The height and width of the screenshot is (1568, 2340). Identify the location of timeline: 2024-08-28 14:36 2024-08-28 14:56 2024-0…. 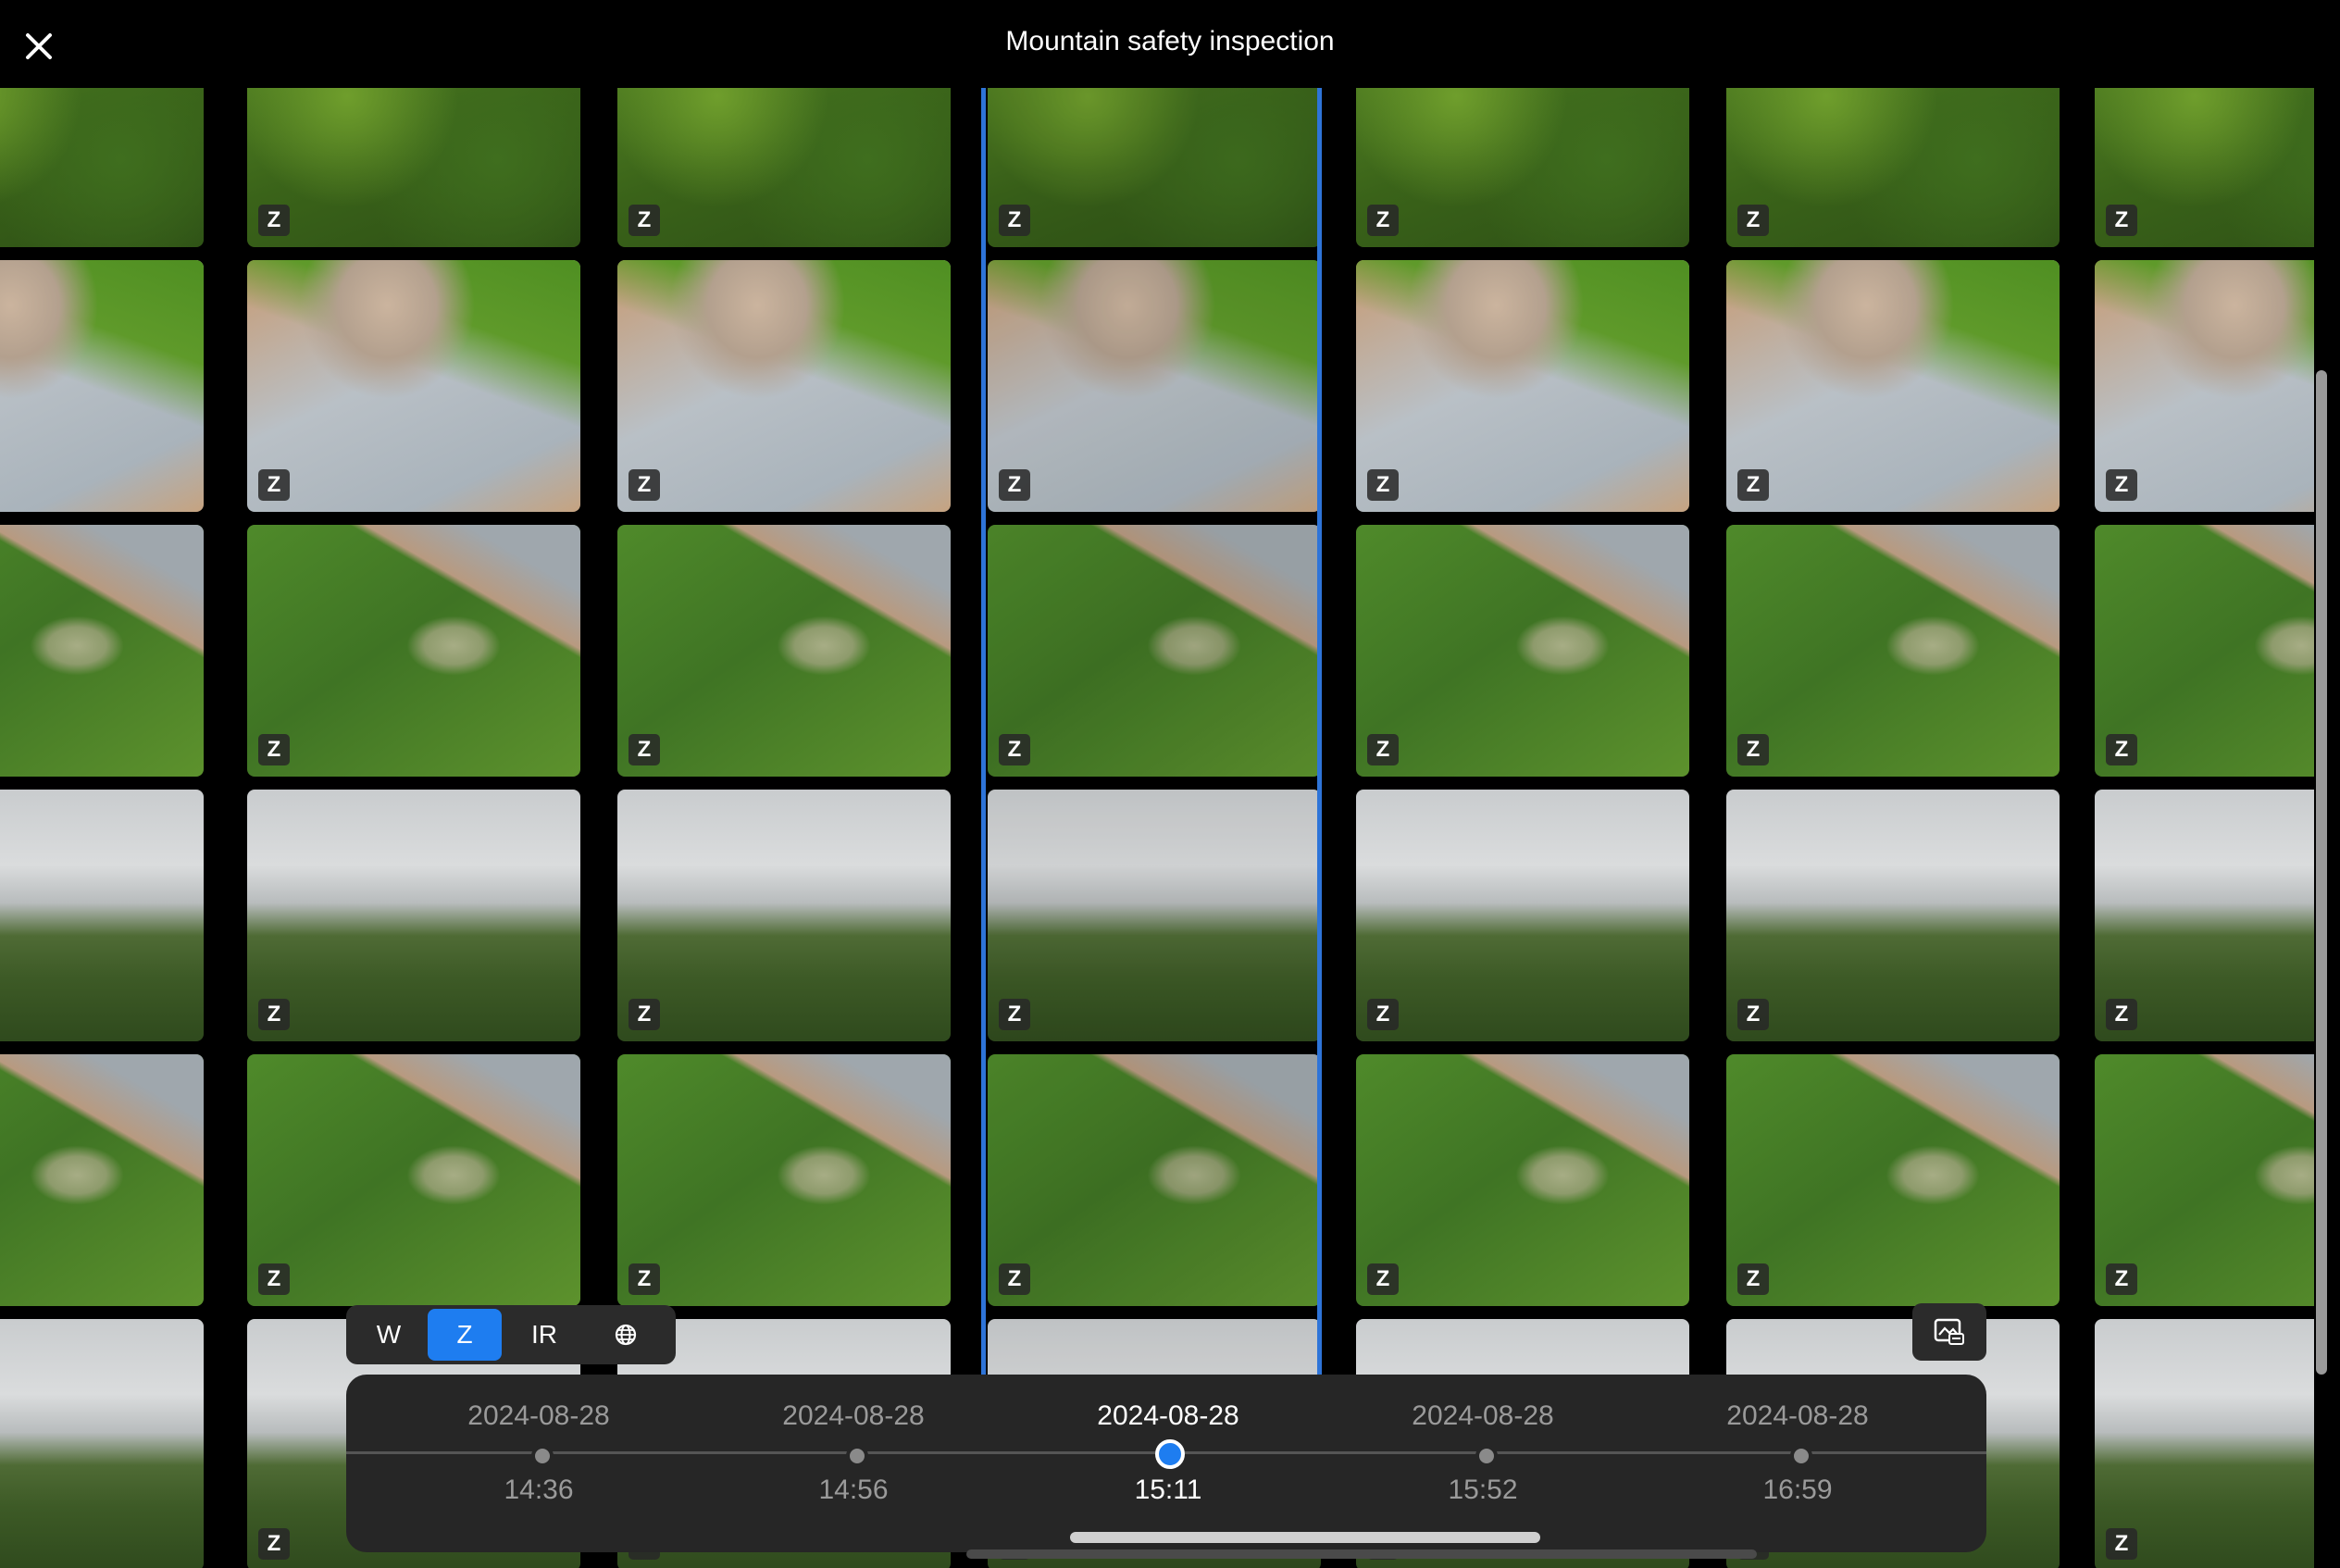
(1166, 1463).